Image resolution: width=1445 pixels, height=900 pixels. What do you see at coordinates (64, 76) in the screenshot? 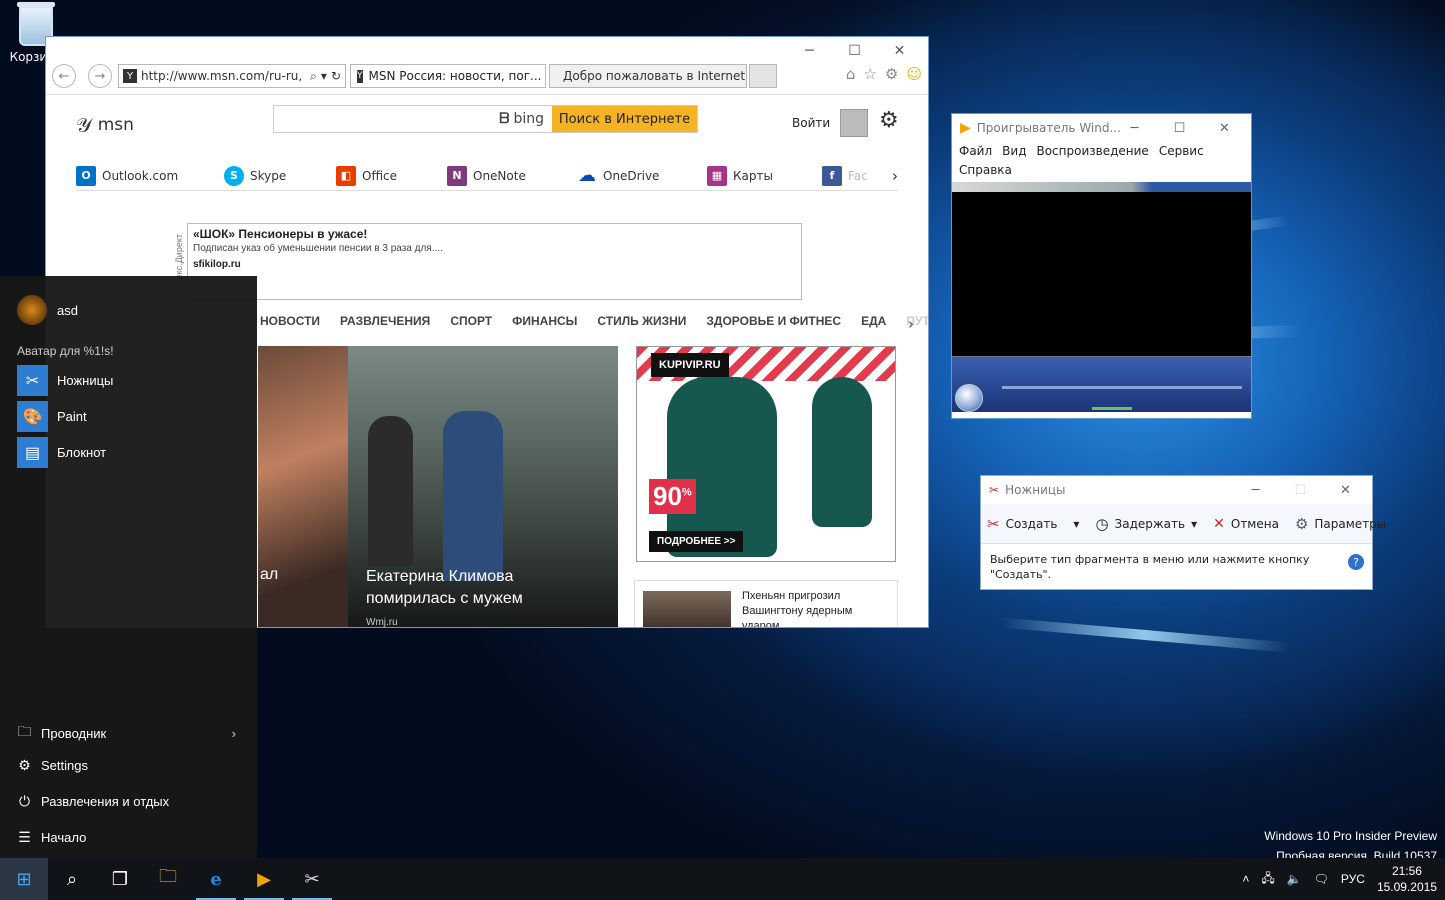
I see `back-button: ←` at bounding box center [64, 76].